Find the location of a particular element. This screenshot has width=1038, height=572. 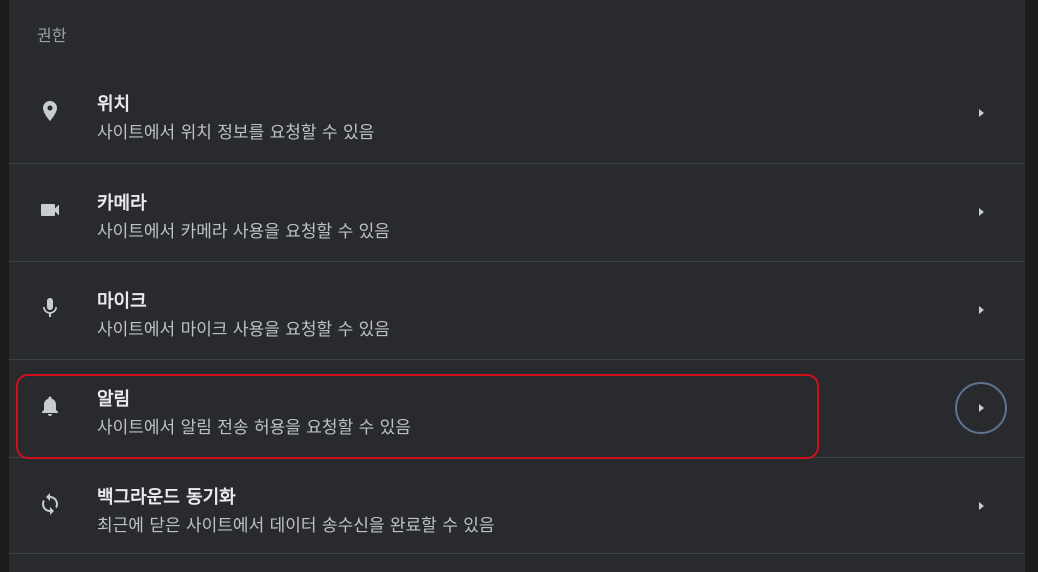

permission-title: 백그라운드 동기화 is located at coordinates (166, 497).